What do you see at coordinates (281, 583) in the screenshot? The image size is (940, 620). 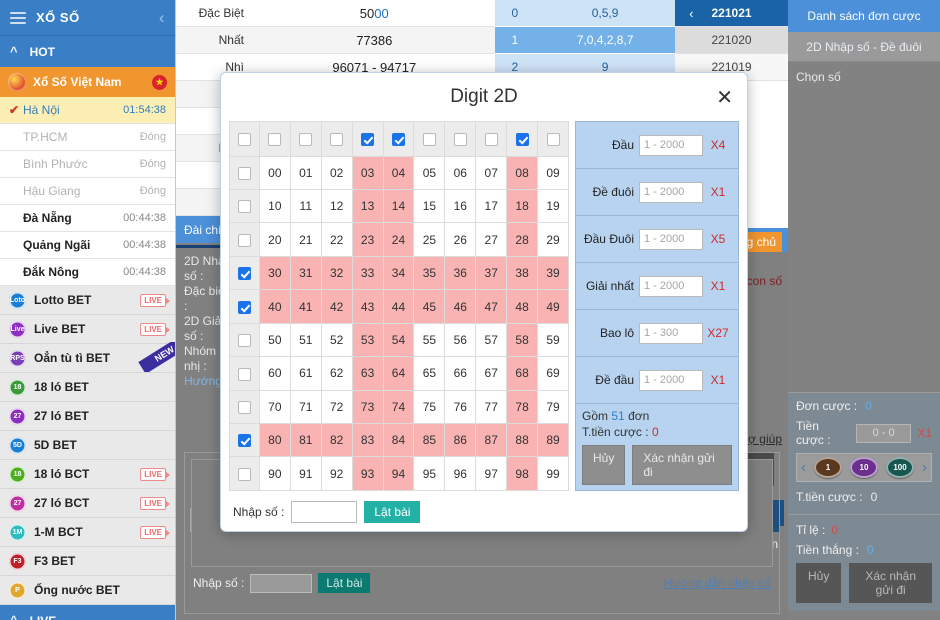 I see `bg-nhap-so-input` at bounding box center [281, 583].